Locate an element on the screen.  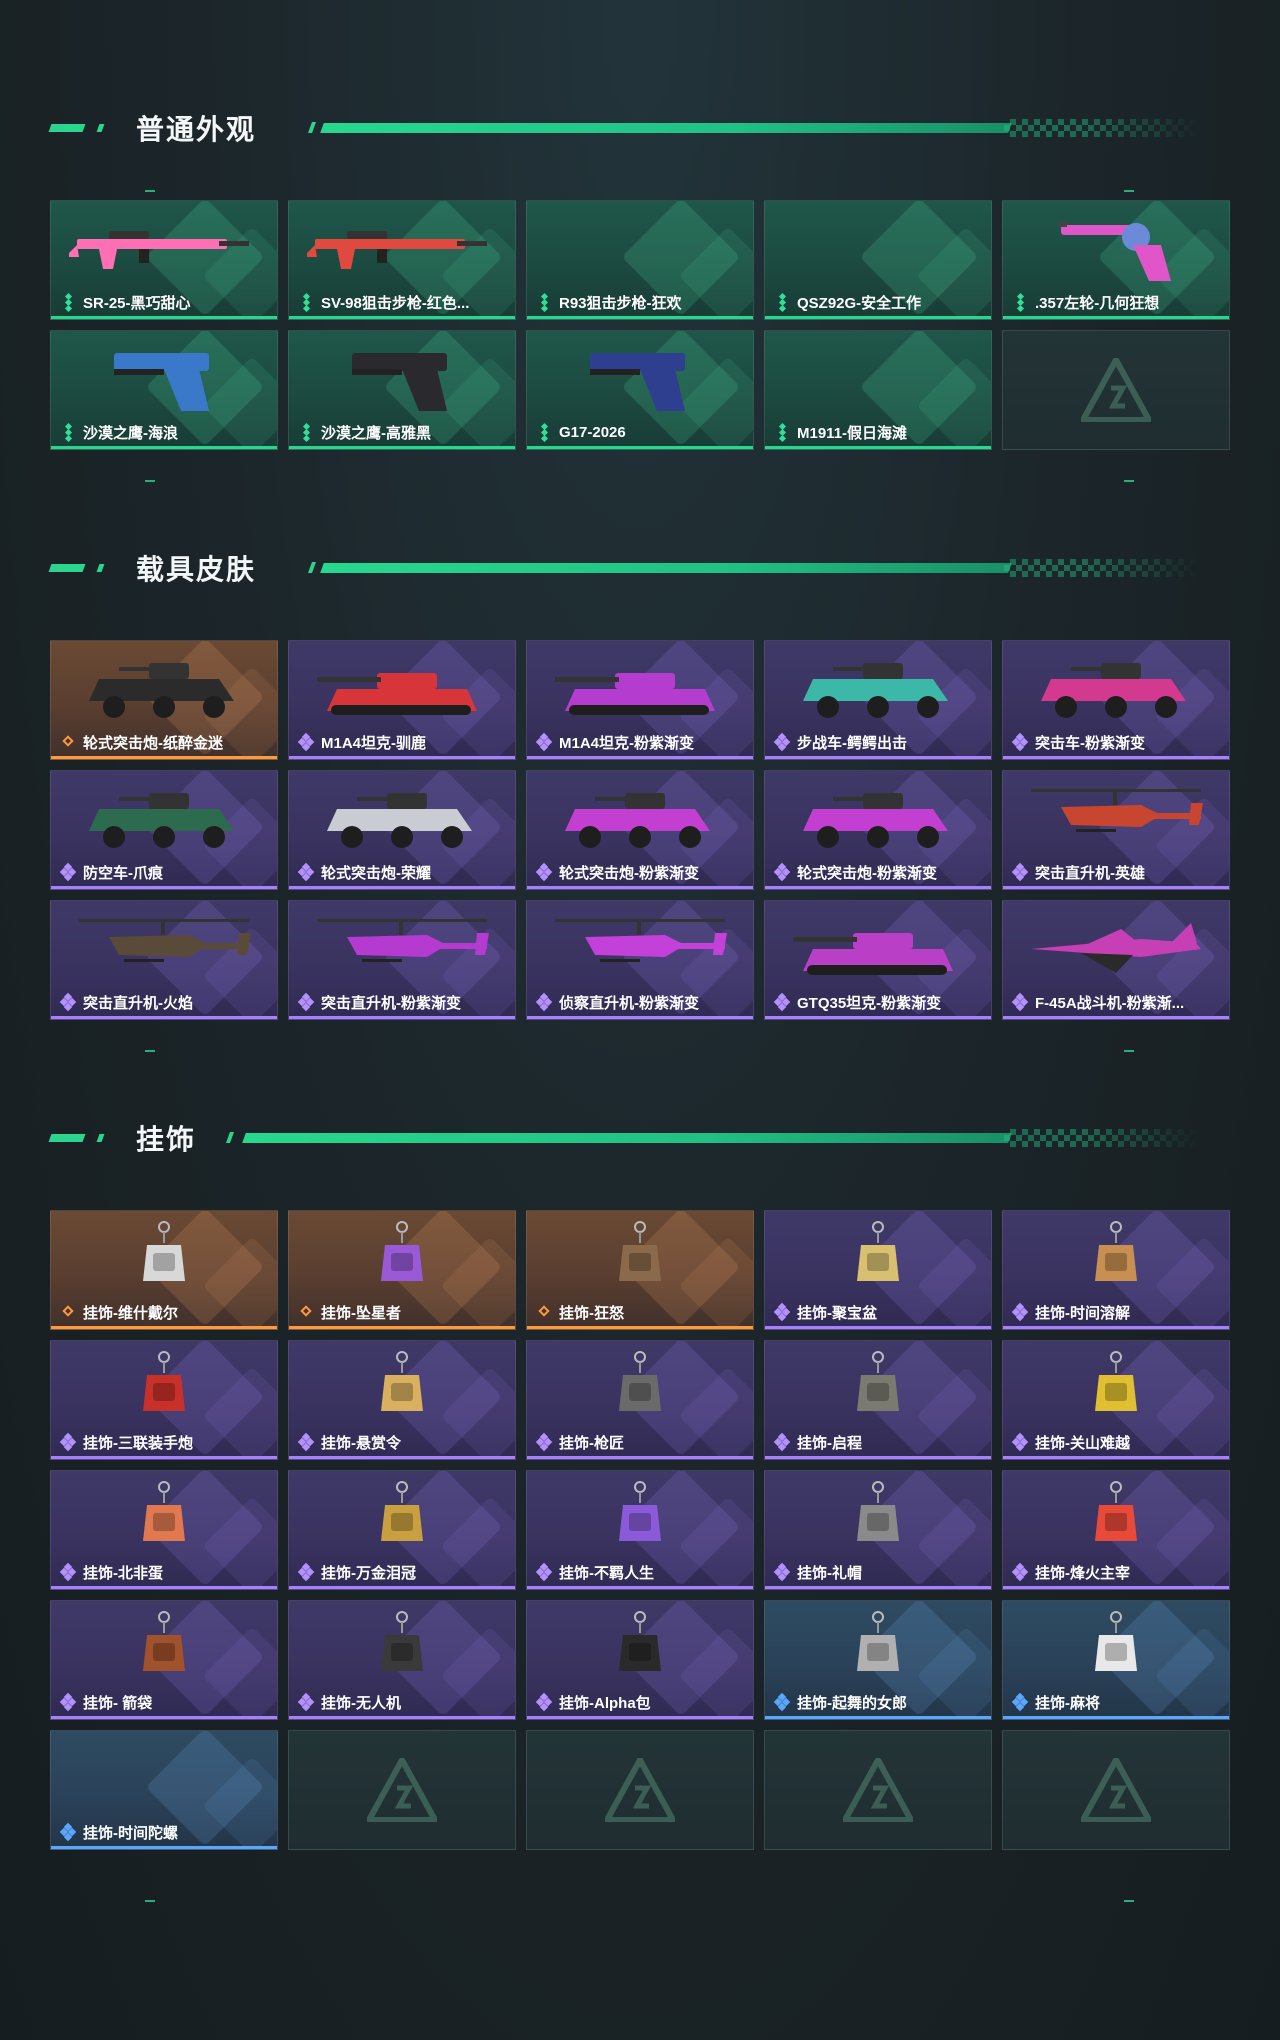
item-card: 挂饰-万金泪冠 is located at coordinates (402, 1530).